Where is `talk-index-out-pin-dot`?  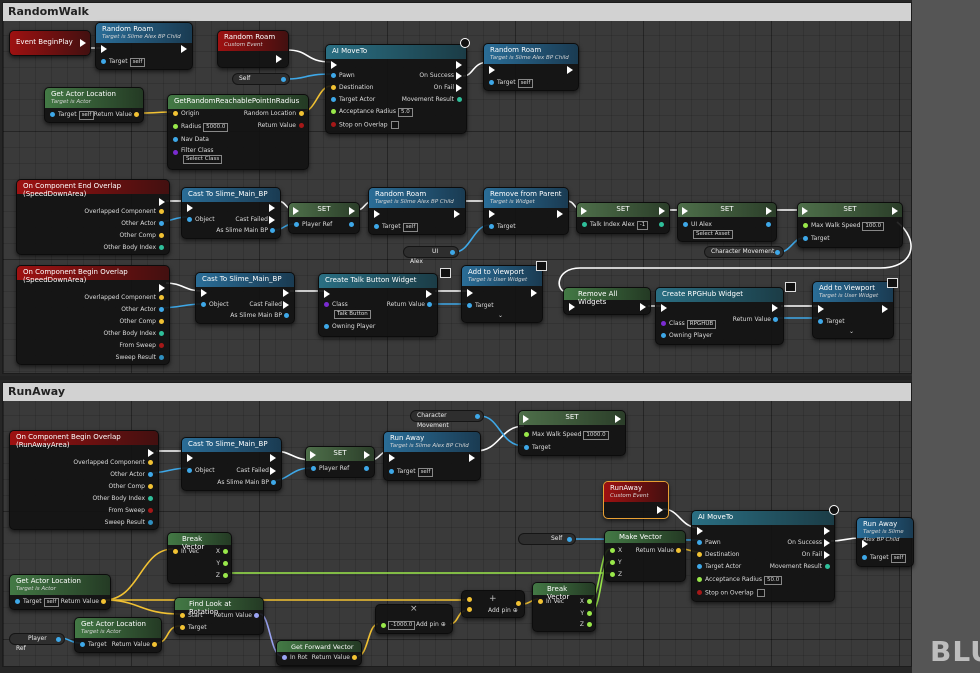
talk-index-out-pin-dot is located at coordinates (661, 224).